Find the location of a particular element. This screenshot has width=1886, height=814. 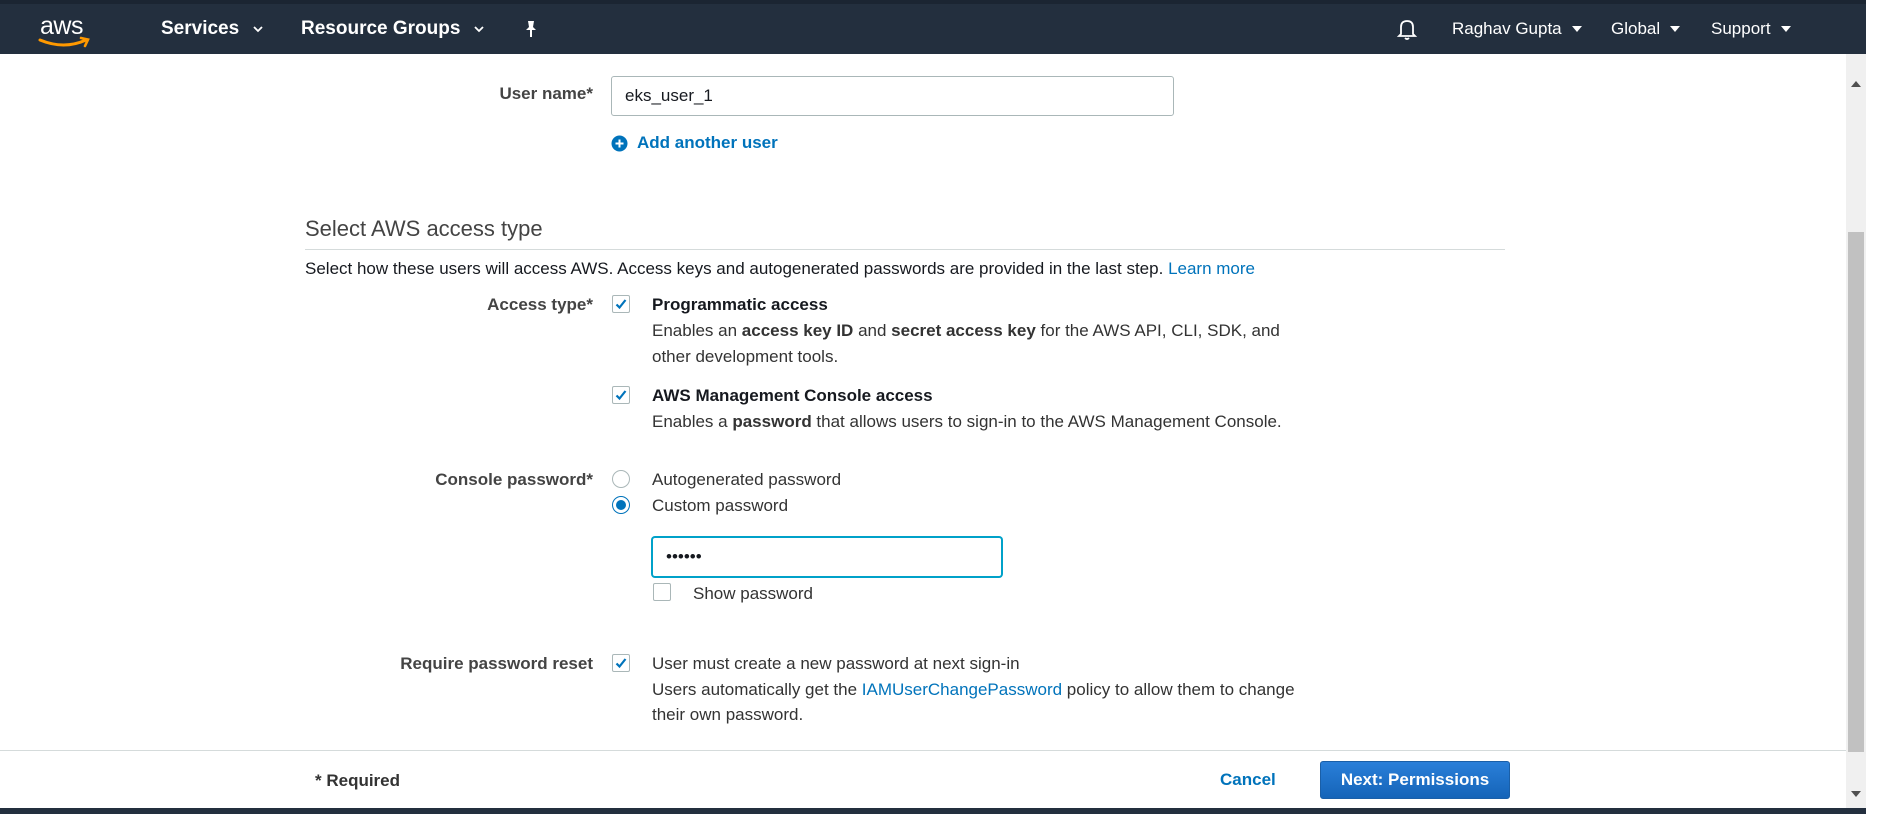

region-menu: Global is located at coordinates (1646, 29).